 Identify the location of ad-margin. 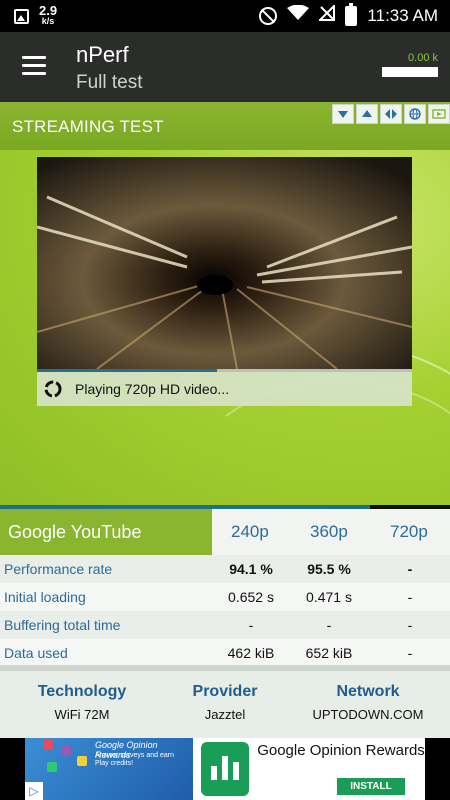
(437, 769).